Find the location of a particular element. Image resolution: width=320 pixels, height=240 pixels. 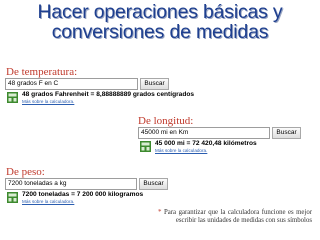

footnote-marker: * is located at coordinates (160, 212).